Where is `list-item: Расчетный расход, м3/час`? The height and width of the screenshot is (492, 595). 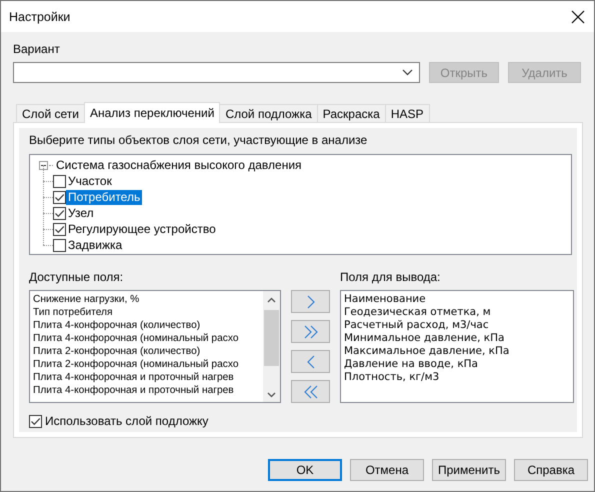 list-item: Расчетный расход, м3/час is located at coordinates (416, 325).